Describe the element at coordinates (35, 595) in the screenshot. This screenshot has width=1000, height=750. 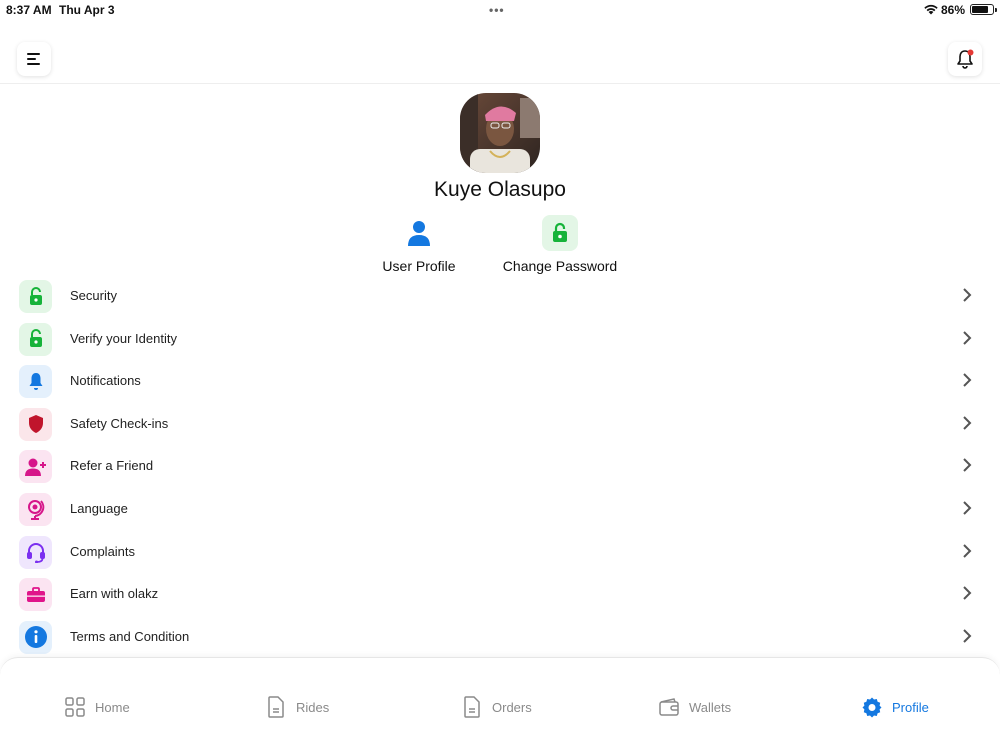
I see `briefcase-icon` at that location.